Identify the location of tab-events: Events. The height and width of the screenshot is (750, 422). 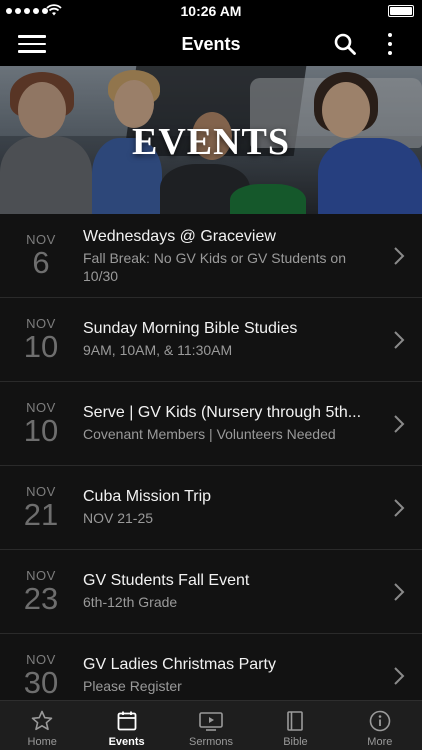
(126, 725).